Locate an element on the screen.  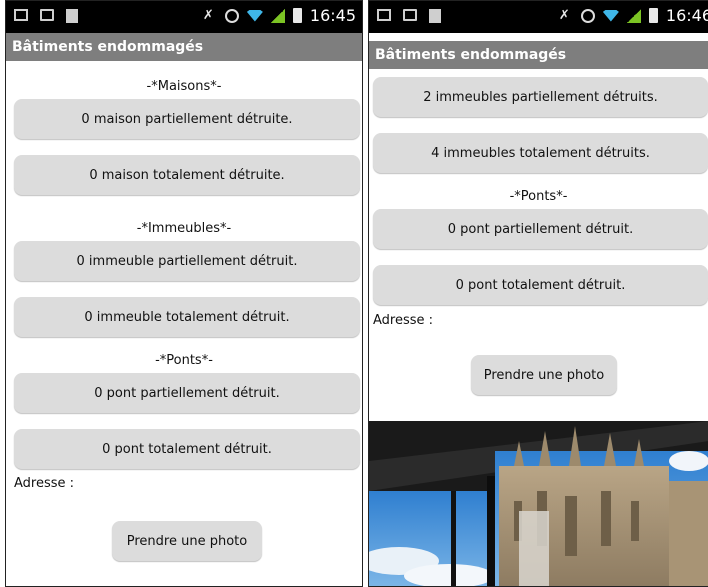
immeuble-partial-button: 0 immeuble partiellement détruit. is located at coordinates (187, 261).